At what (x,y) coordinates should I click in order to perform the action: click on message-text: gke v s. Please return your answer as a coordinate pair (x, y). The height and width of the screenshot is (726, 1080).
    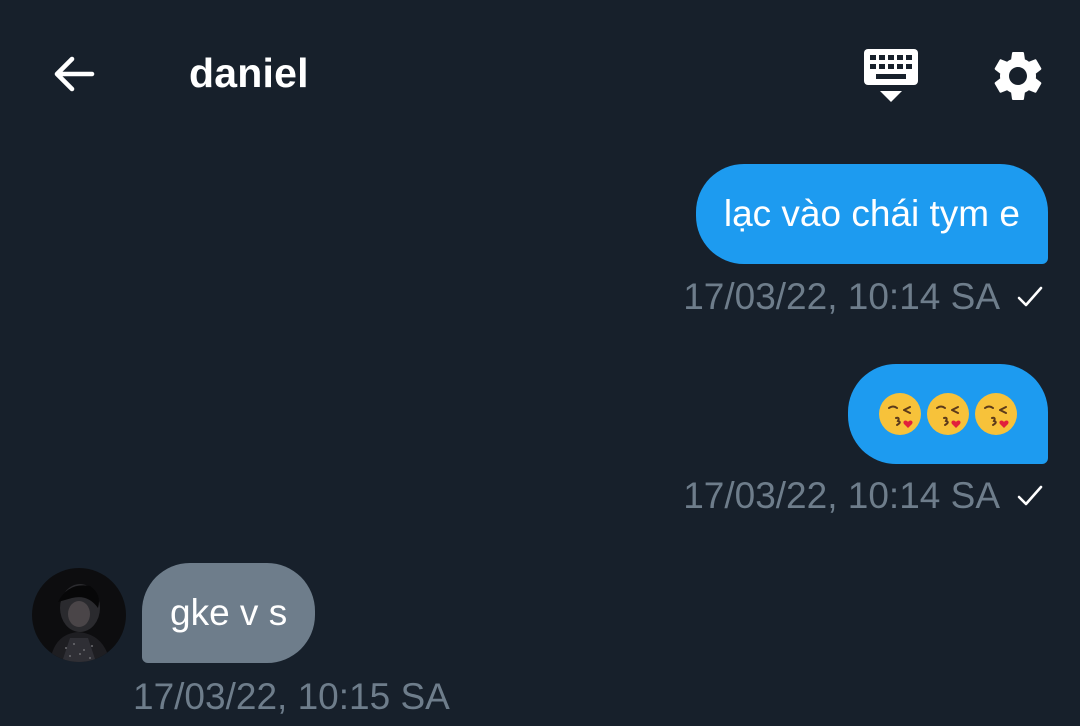
    Looking at the image, I should click on (229, 612).